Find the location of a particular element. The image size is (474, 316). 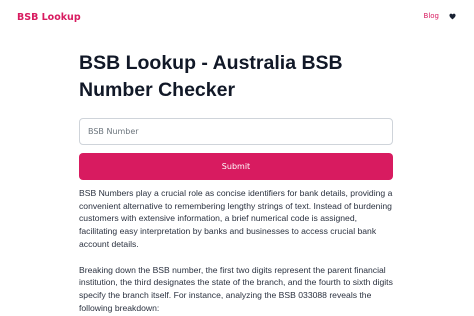

nav-blog-link: Blog is located at coordinates (431, 16).